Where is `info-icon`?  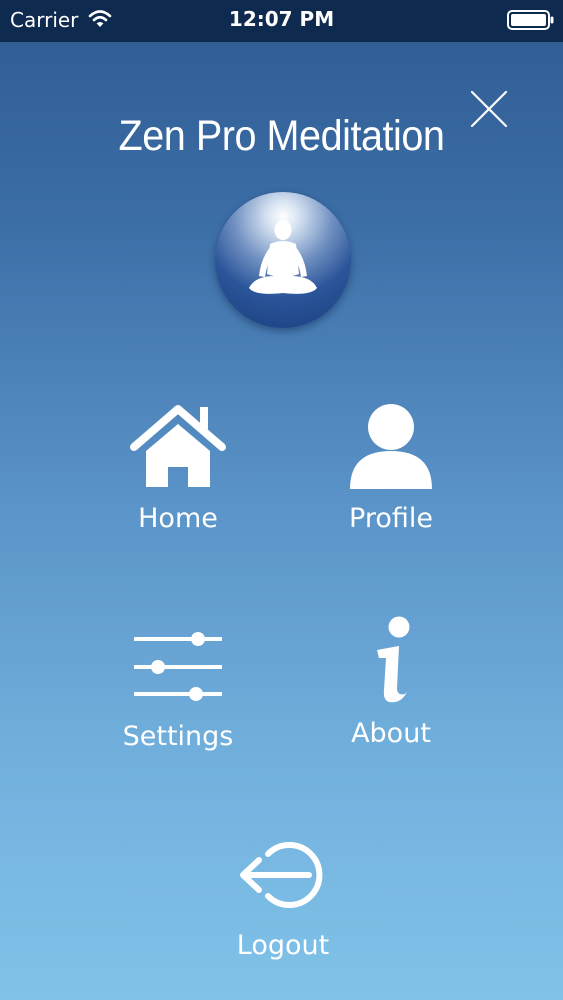
info-icon is located at coordinates (393, 659).